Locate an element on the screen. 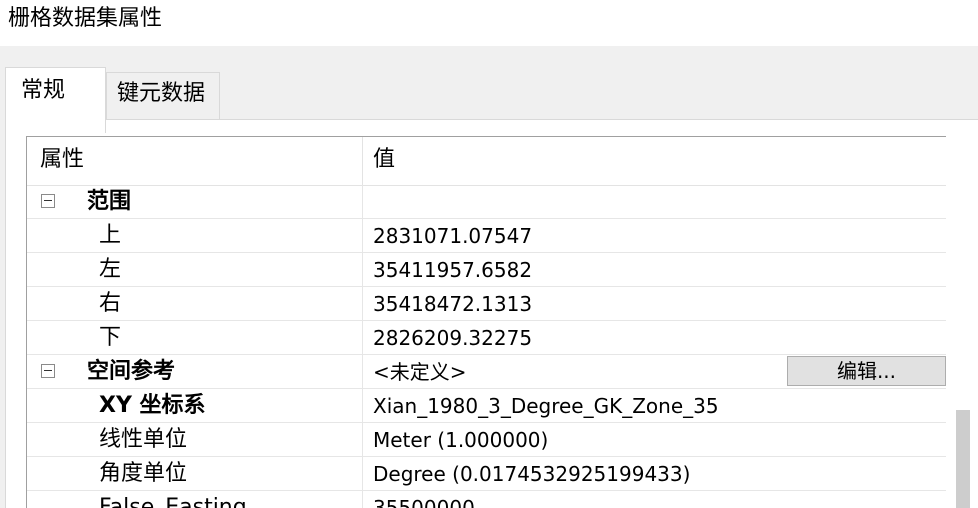 The height and width of the screenshot is (508, 978). tab-general-label: 常规 is located at coordinates (43, 90).